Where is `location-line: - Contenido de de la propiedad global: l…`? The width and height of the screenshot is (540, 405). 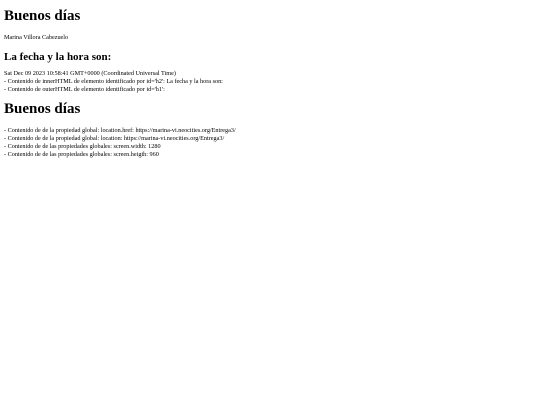 location-line: - Contenido de de la propiedad global: l… is located at coordinates (114, 138).